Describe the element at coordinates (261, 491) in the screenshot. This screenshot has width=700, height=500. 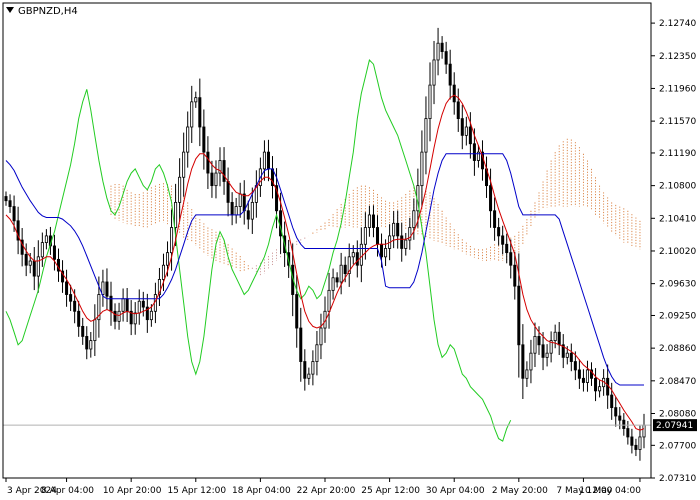
I see `time-tick-label: 18 Apr 04:00` at that location.